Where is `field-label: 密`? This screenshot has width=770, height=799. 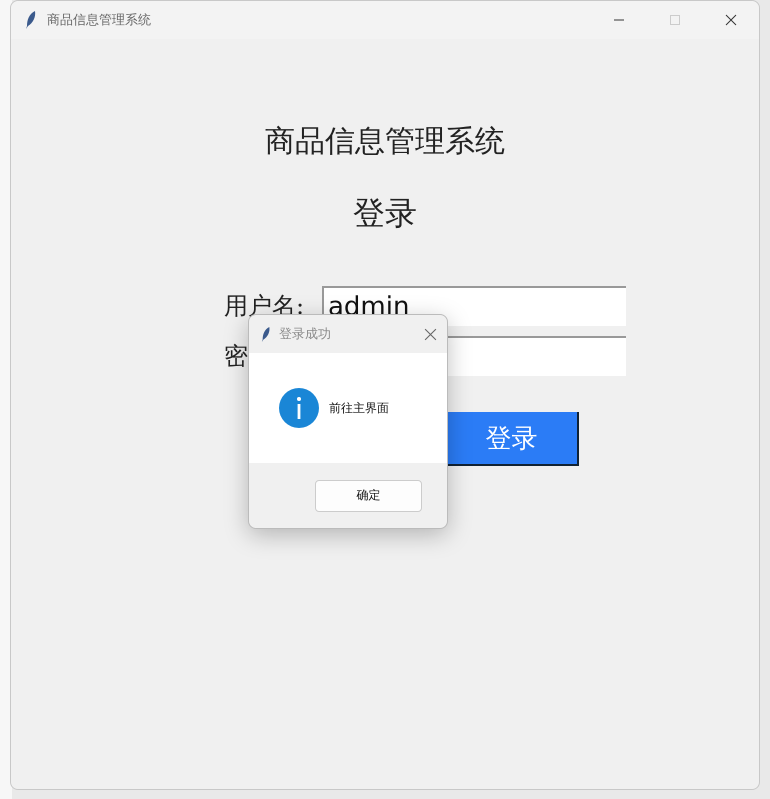 field-label: 密 is located at coordinates (236, 356).